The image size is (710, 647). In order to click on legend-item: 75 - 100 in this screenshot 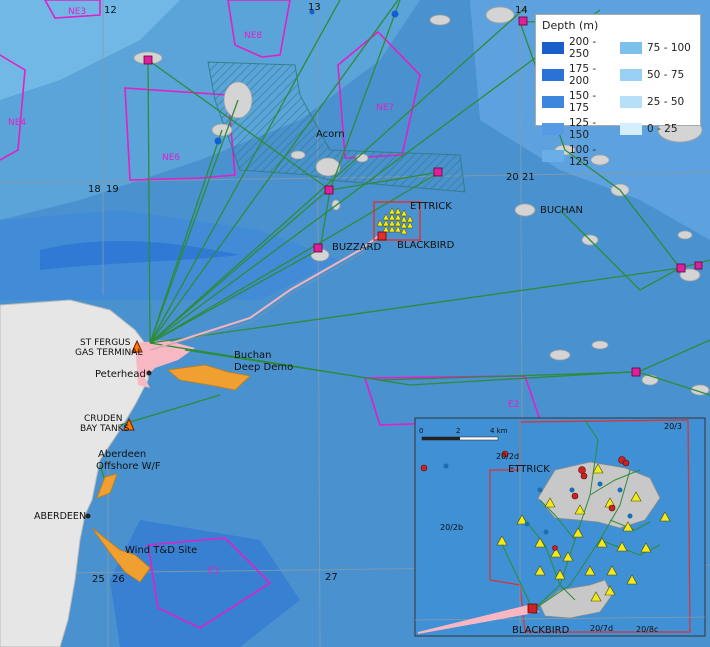, I will do `click(657, 48)`.